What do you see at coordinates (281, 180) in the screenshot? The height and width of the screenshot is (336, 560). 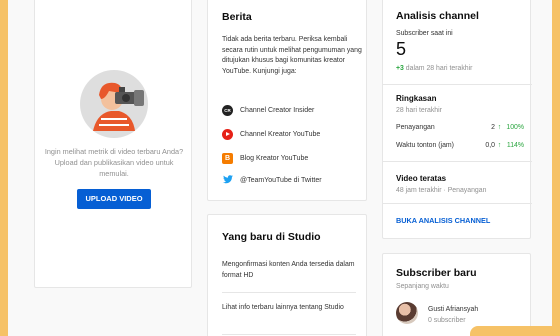 I see `news-link-label: @TeamYouTube di Twitter` at bounding box center [281, 180].